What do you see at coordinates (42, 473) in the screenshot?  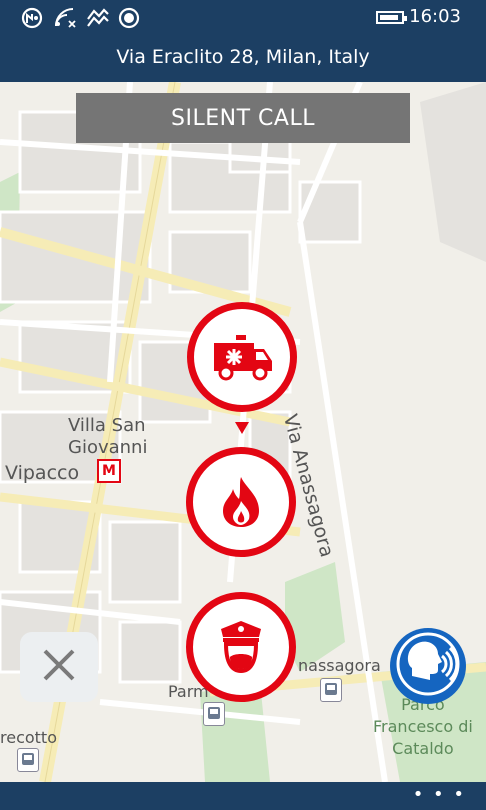 I see `map-label-vipacco: Vipacco` at bounding box center [42, 473].